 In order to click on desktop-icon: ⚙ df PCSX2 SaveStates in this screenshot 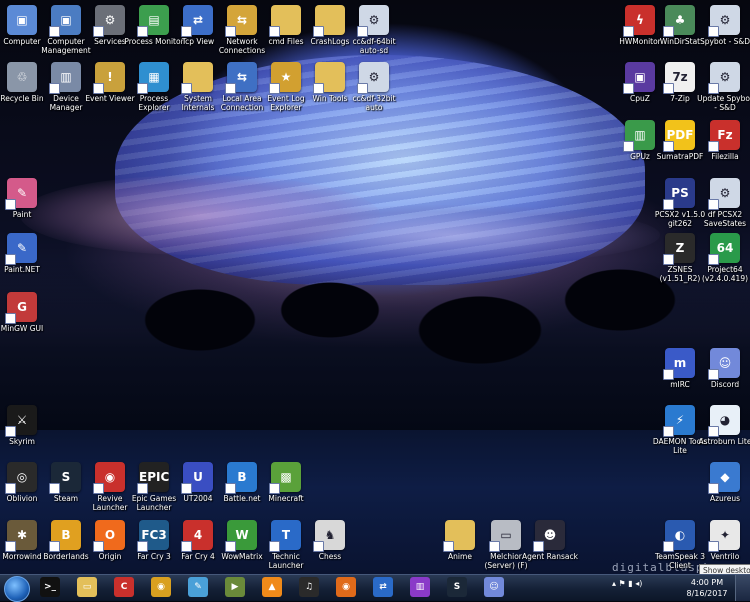, I will do `click(722, 207)`.